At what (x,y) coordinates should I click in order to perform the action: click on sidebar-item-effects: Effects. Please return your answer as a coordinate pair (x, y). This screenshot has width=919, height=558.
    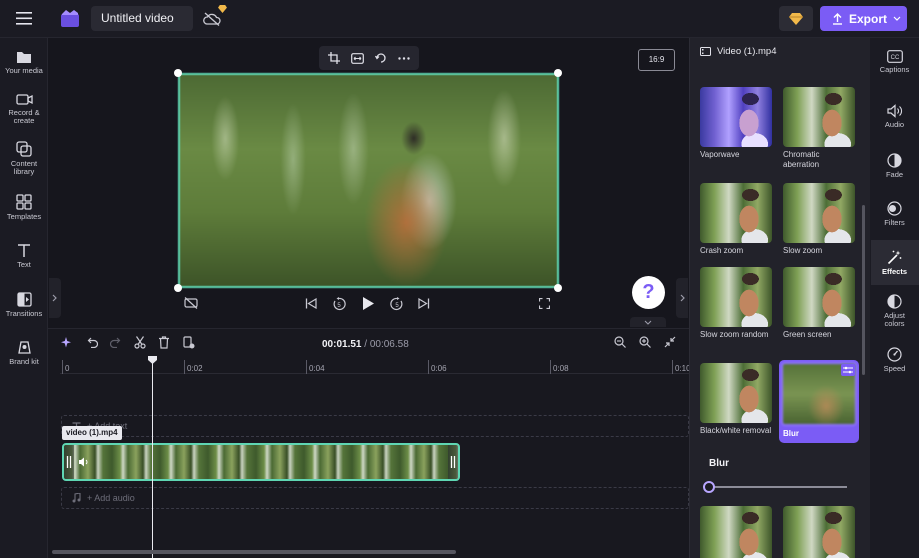
    Looking at the image, I should click on (894, 263).